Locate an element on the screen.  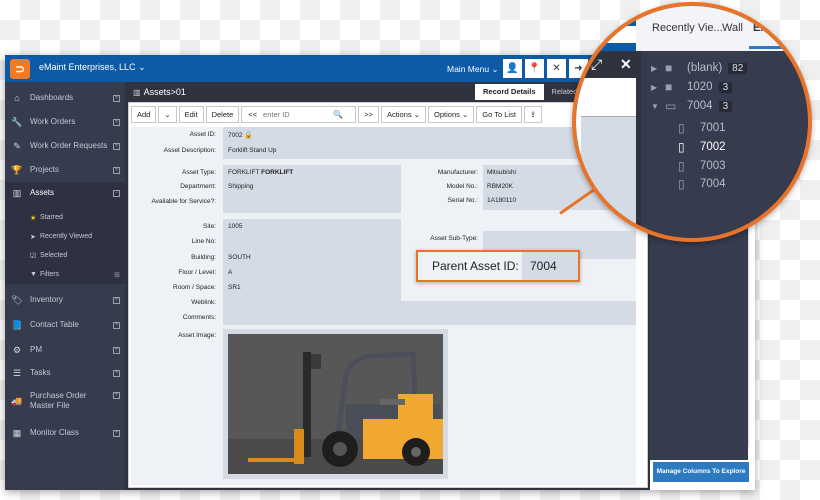
actions-menu-button: Actions ⌄ is located at coordinates (404, 114).